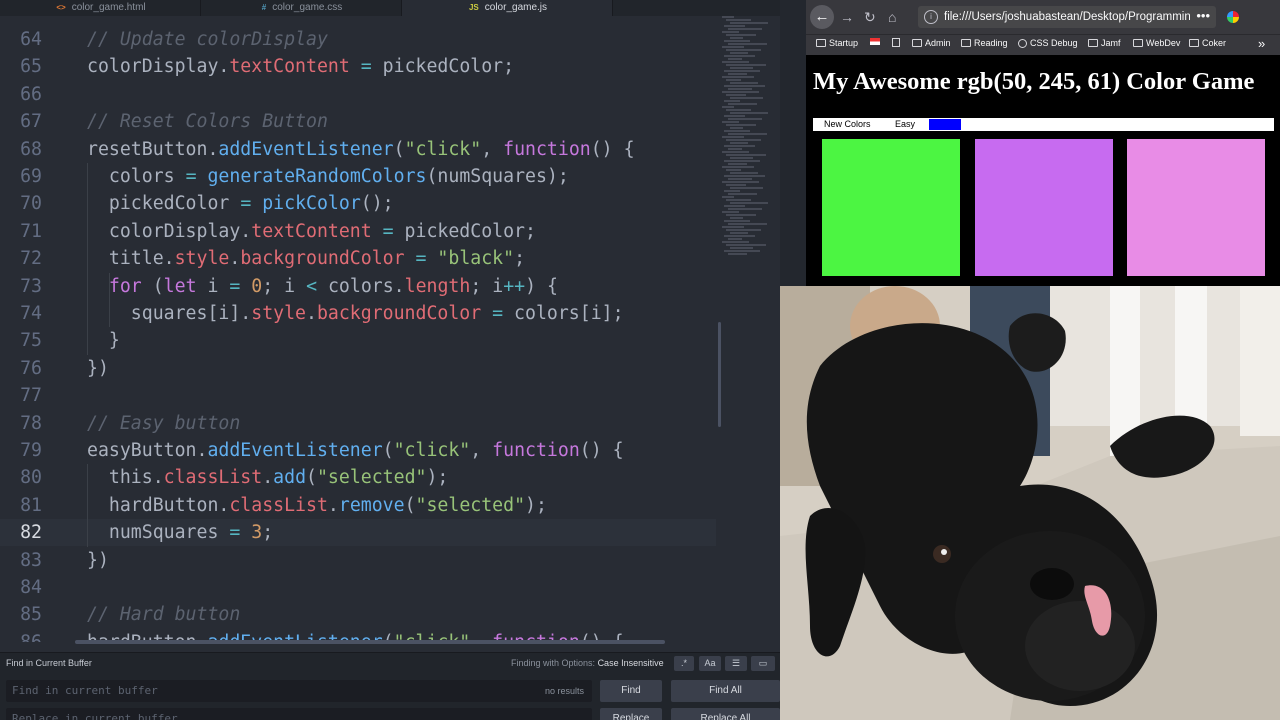 The image size is (1280, 720). What do you see at coordinates (169, 313) in the screenshot?
I see `code-token: squares[i].` at bounding box center [169, 313].